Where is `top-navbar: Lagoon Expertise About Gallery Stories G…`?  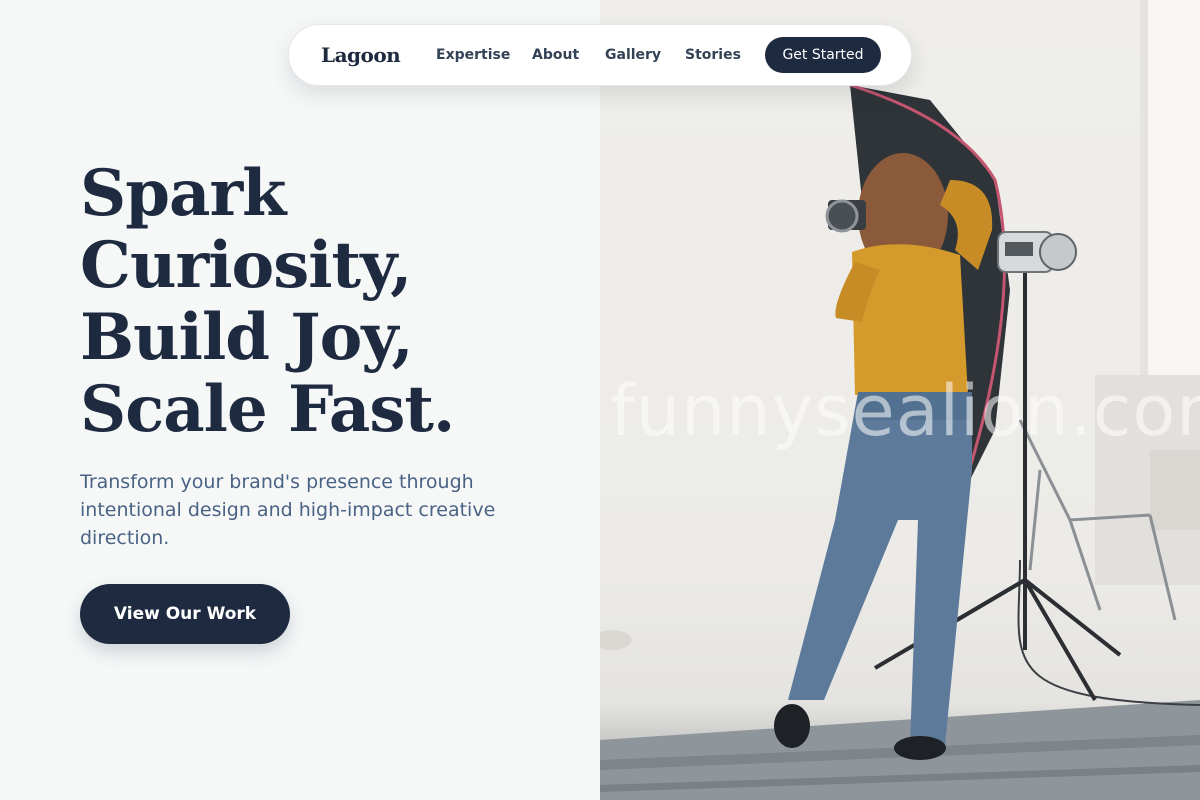 top-navbar: Lagoon Expertise About Gallery Stories G… is located at coordinates (600, 55).